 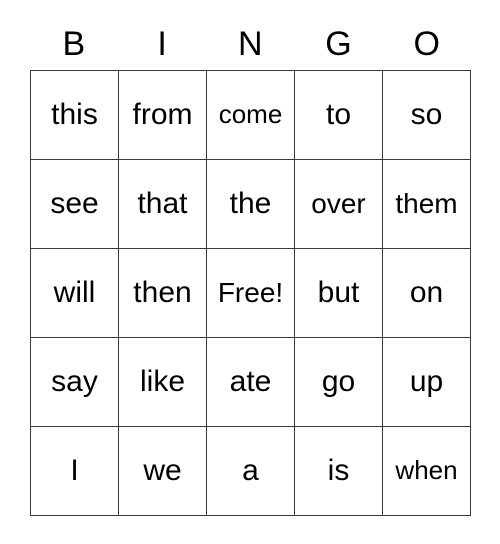 What do you see at coordinates (427, 44) in the screenshot?
I see `bingo-header-letter-o: O` at bounding box center [427, 44].